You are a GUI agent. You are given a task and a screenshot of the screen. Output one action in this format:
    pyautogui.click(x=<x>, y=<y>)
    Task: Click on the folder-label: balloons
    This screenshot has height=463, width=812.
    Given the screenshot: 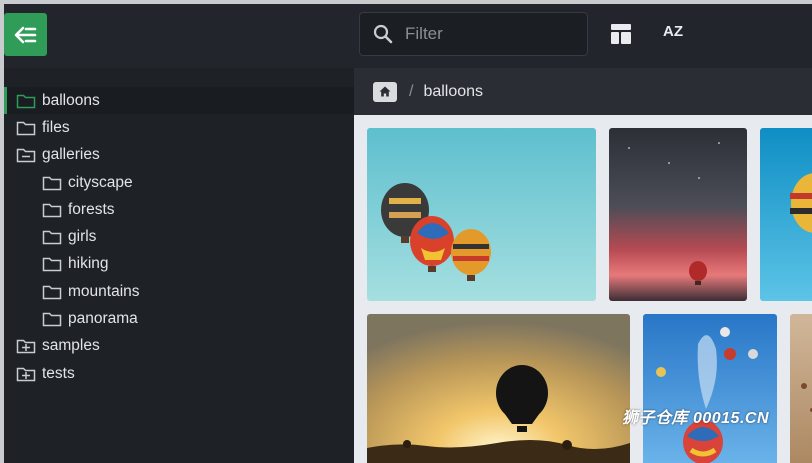 What is the action you would take?
    pyautogui.click(x=71, y=100)
    